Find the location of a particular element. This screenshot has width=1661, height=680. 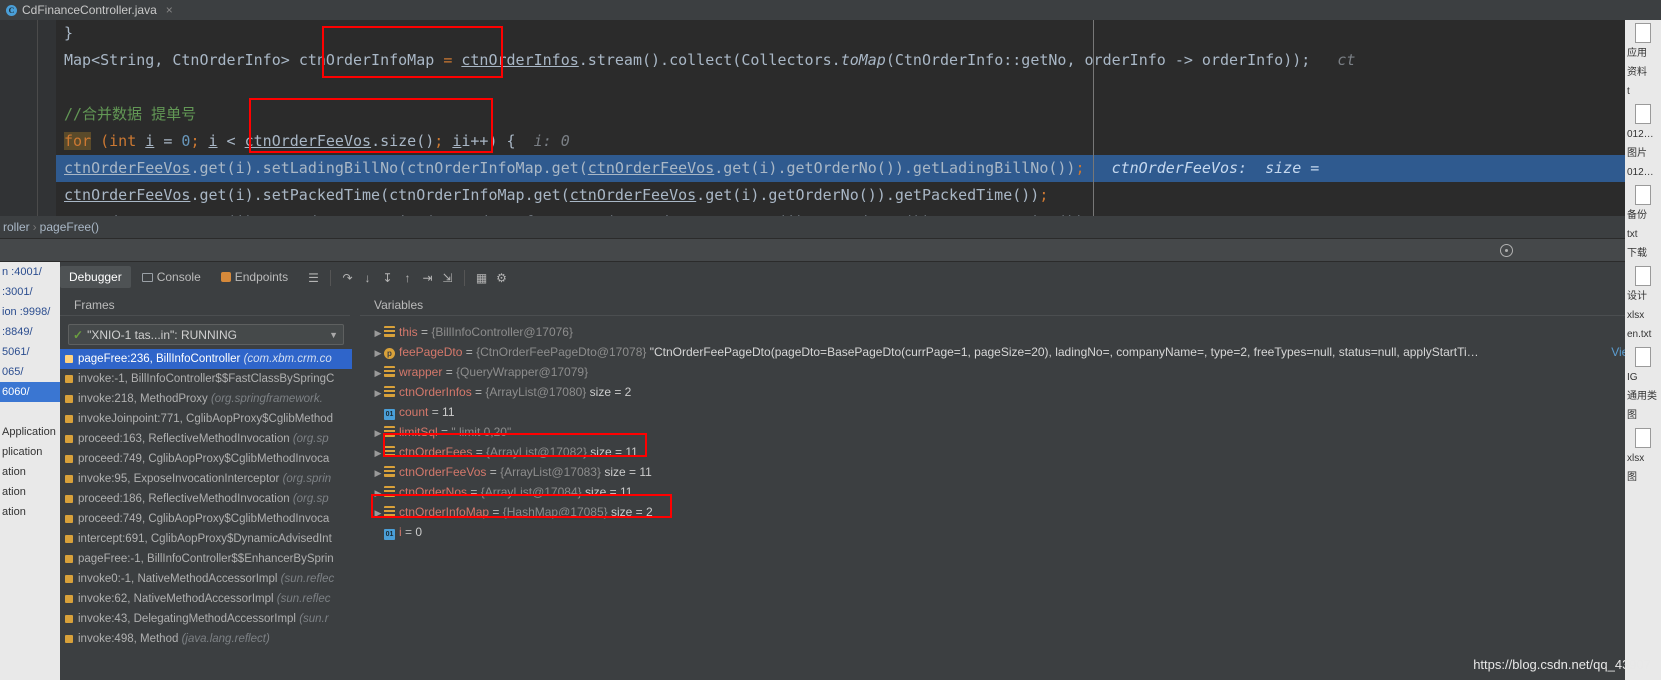

variable-equals: = is located at coordinates (449, 372).